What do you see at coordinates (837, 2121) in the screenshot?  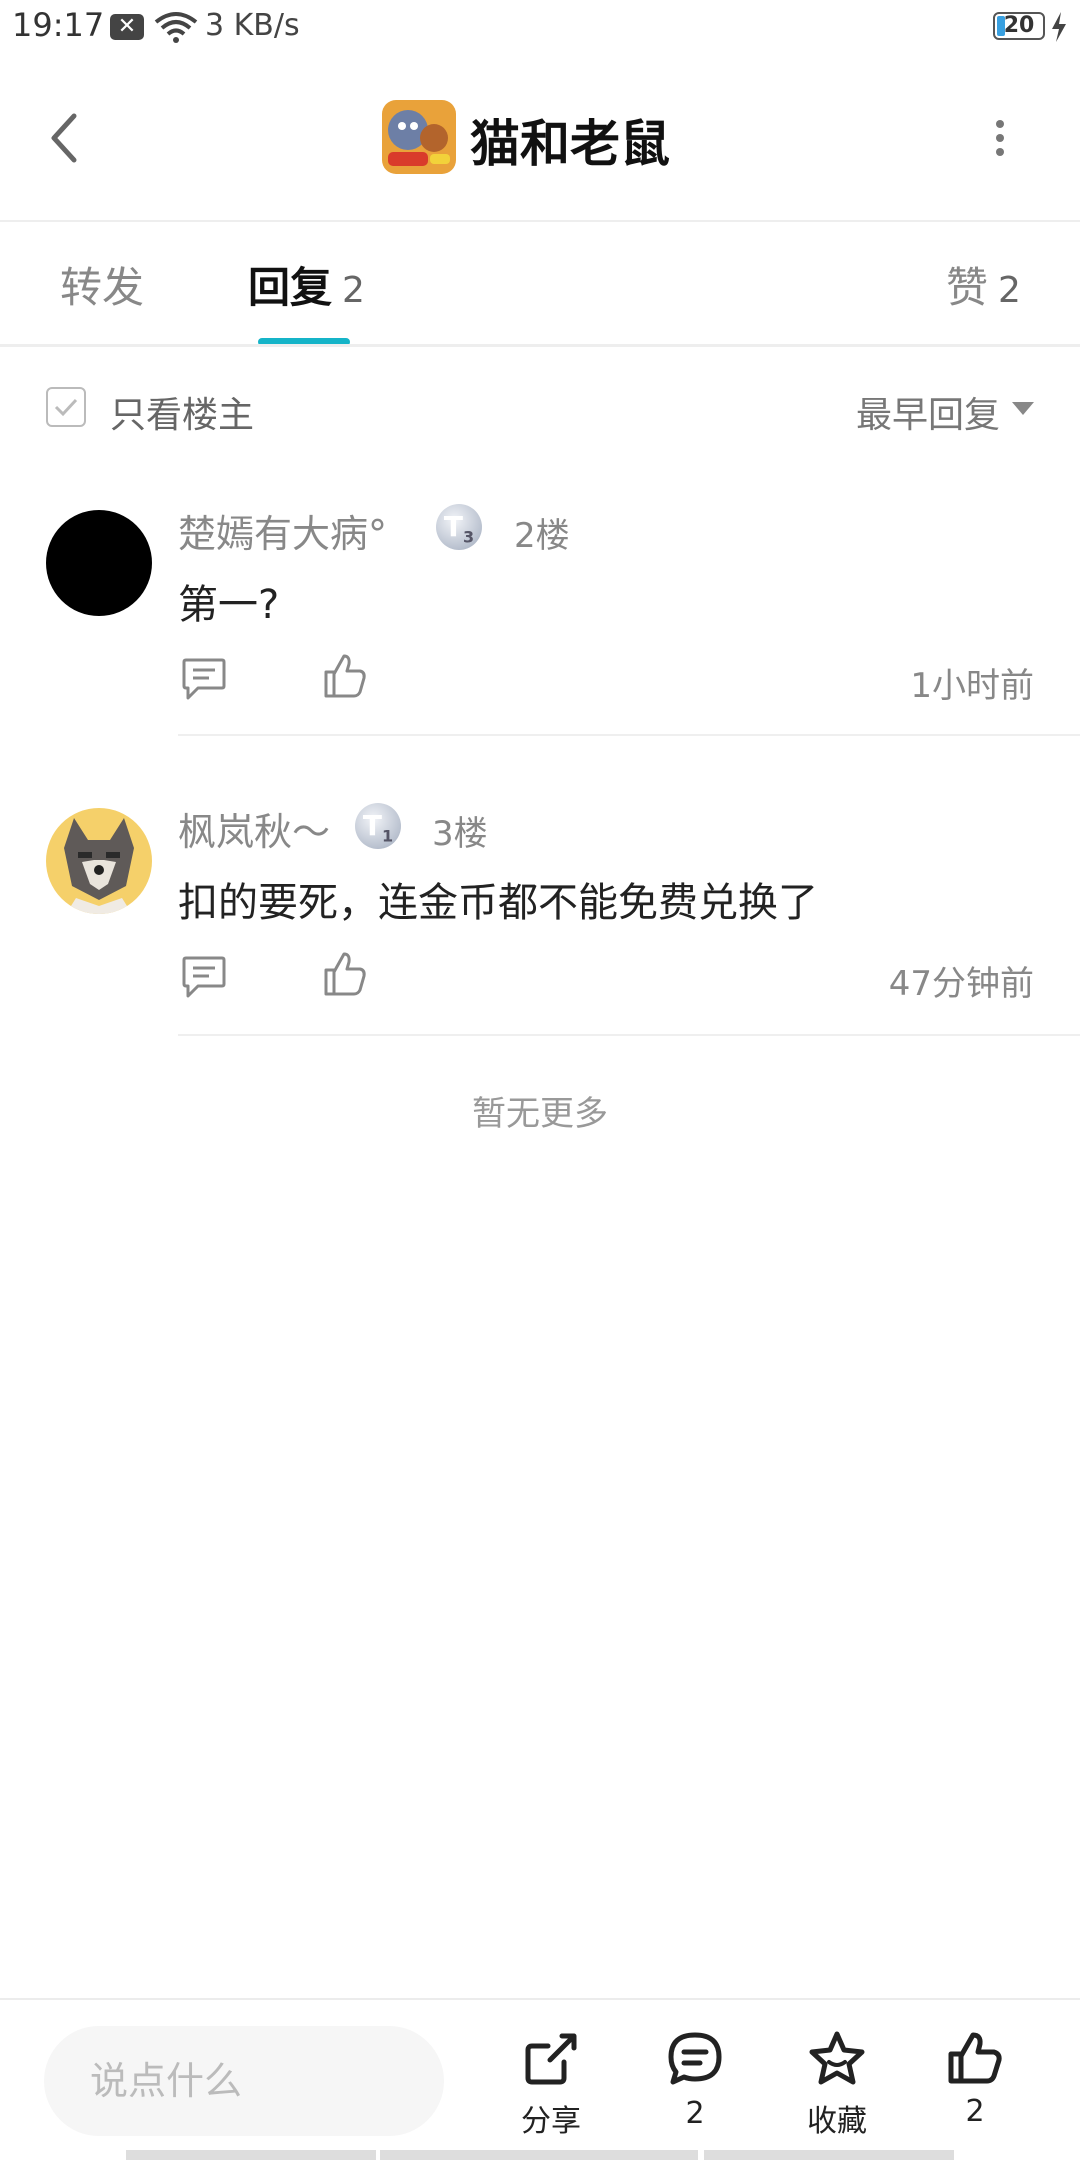 I see `favorite-label: 收藏` at bounding box center [837, 2121].